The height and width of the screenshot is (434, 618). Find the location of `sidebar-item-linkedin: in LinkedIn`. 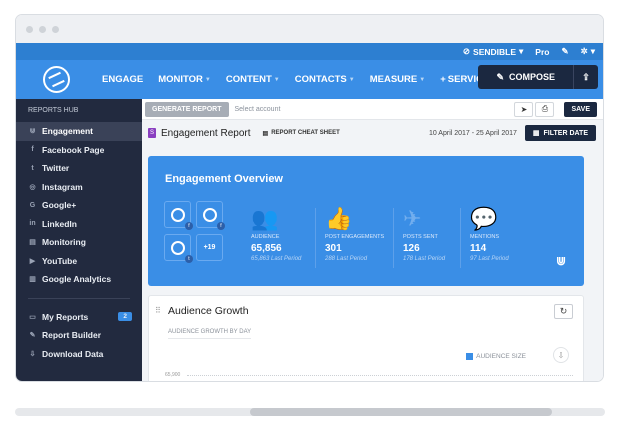

sidebar-item-linkedin: in LinkedIn is located at coordinates (79, 224).